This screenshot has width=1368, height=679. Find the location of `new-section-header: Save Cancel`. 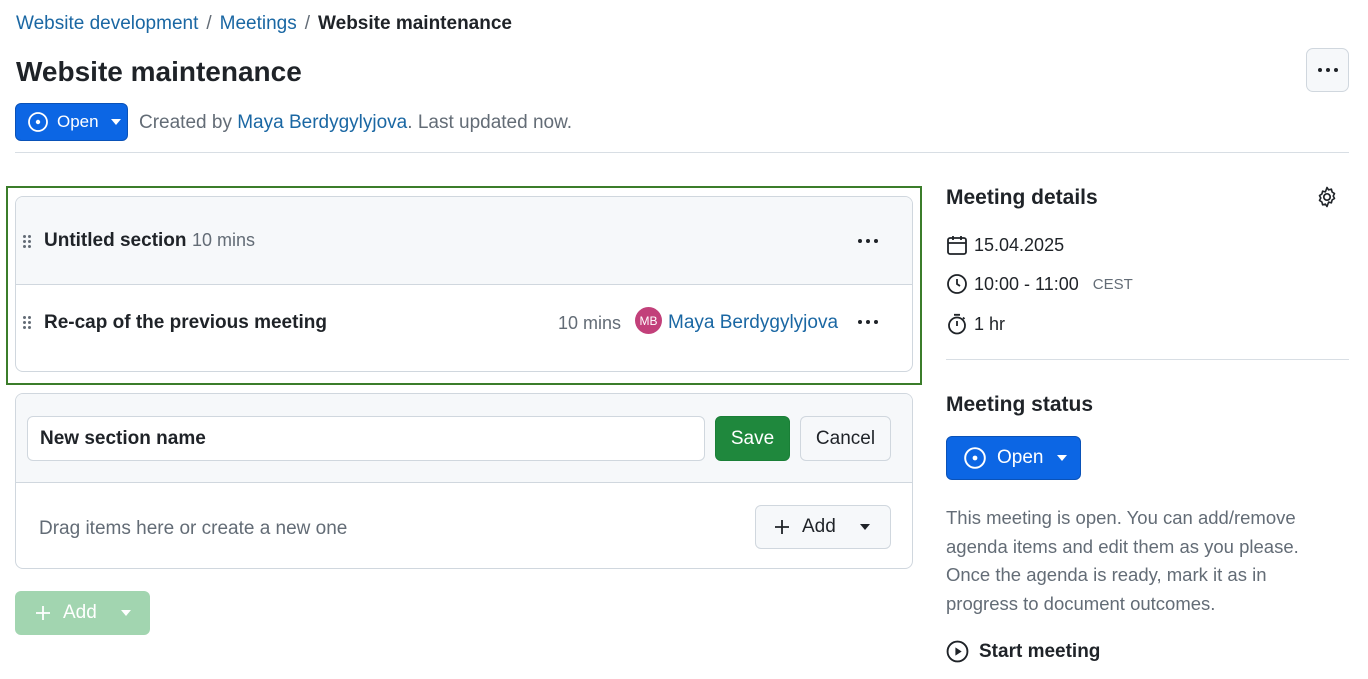

new-section-header: Save Cancel is located at coordinates (464, 438).